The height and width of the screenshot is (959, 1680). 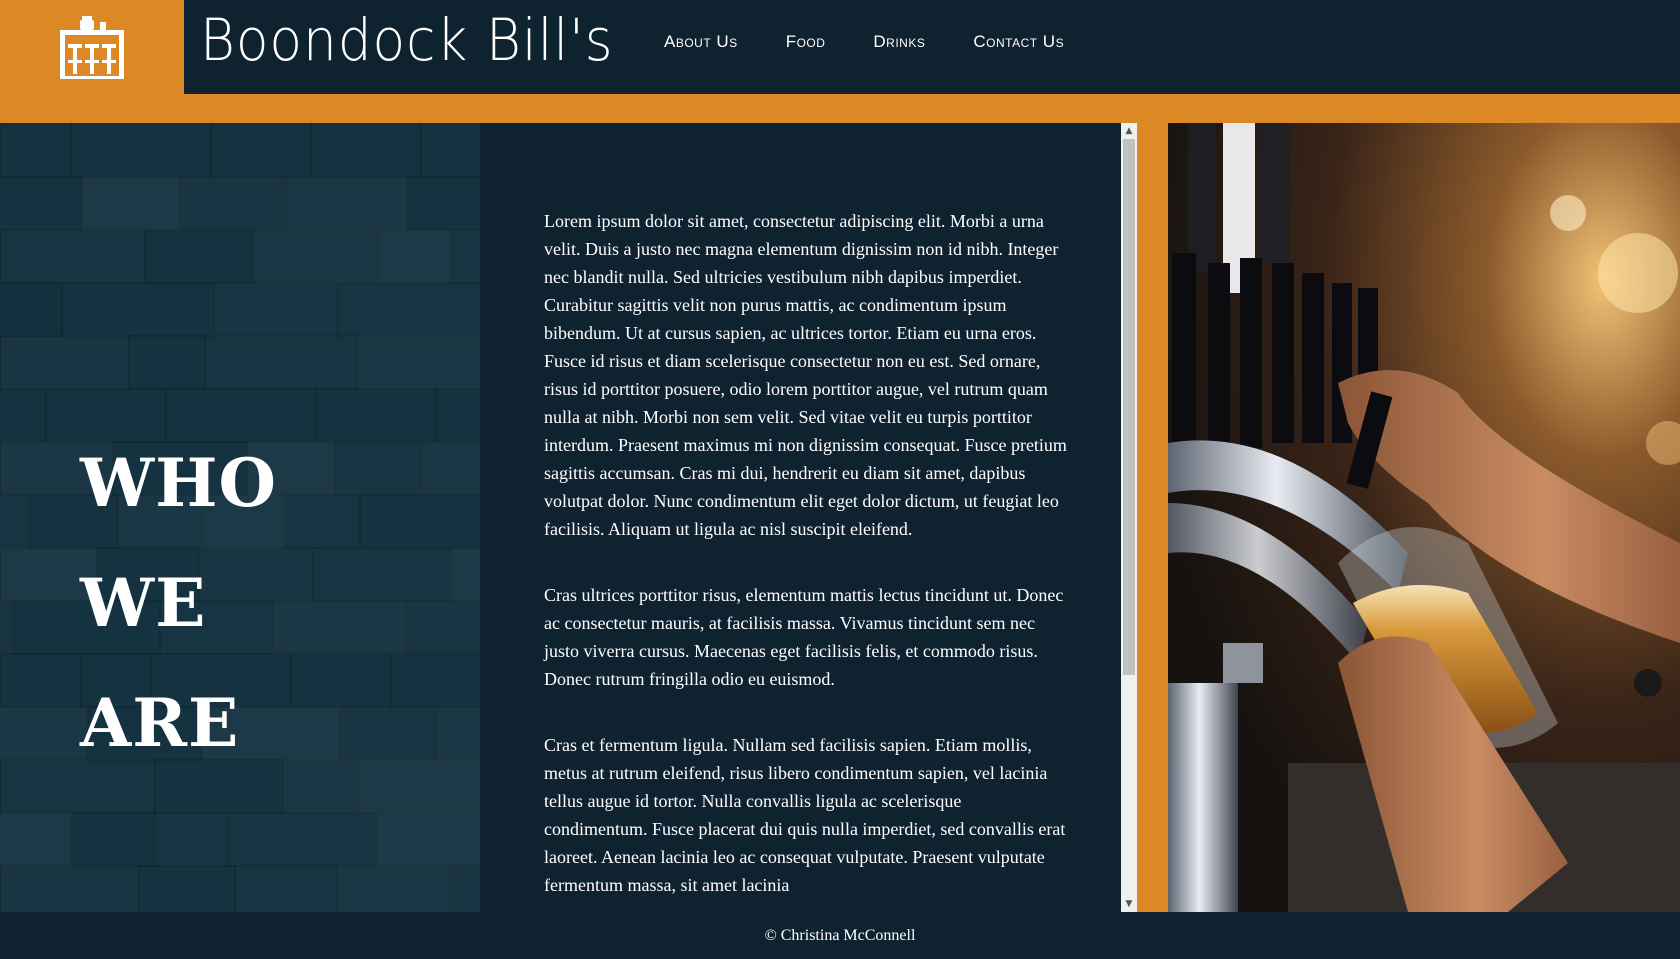 What do you see at coordinates (1129, 904) in the screenshot?
I see `scroll-down-arrow-icon: ▼` at bounding box center [1129, 904].